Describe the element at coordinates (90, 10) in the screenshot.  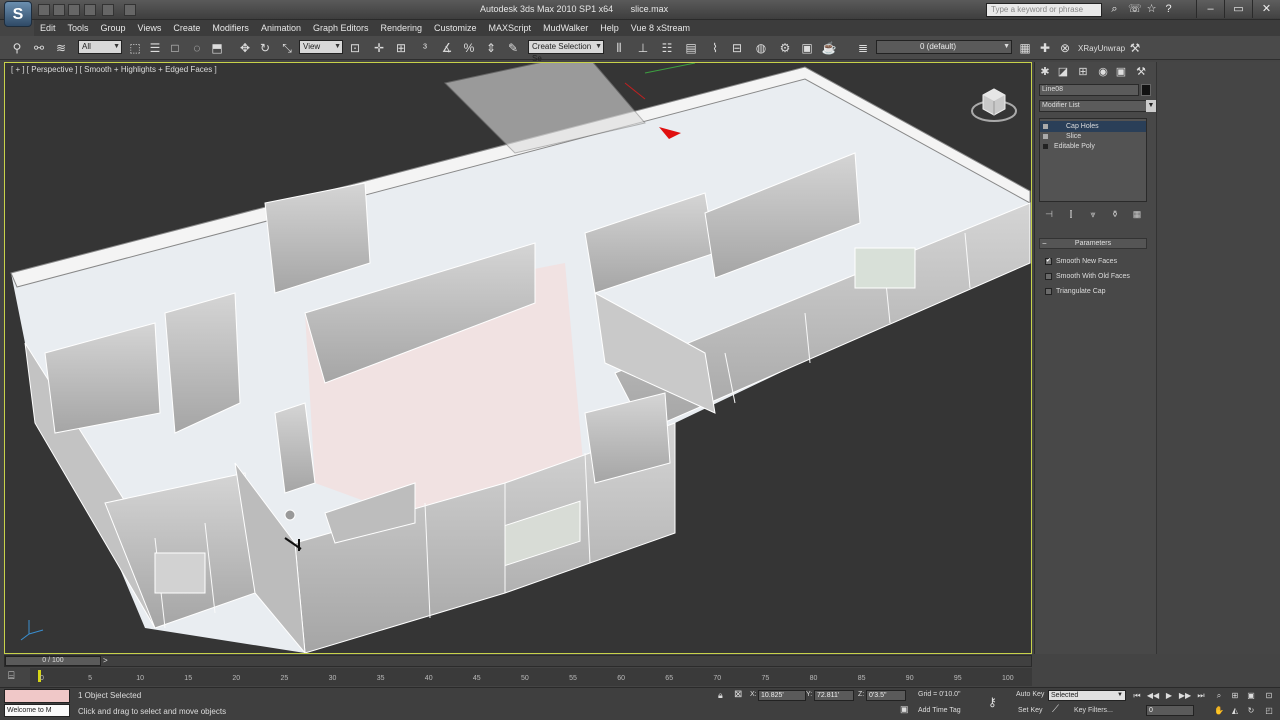
I see `undo-icon` at that location.